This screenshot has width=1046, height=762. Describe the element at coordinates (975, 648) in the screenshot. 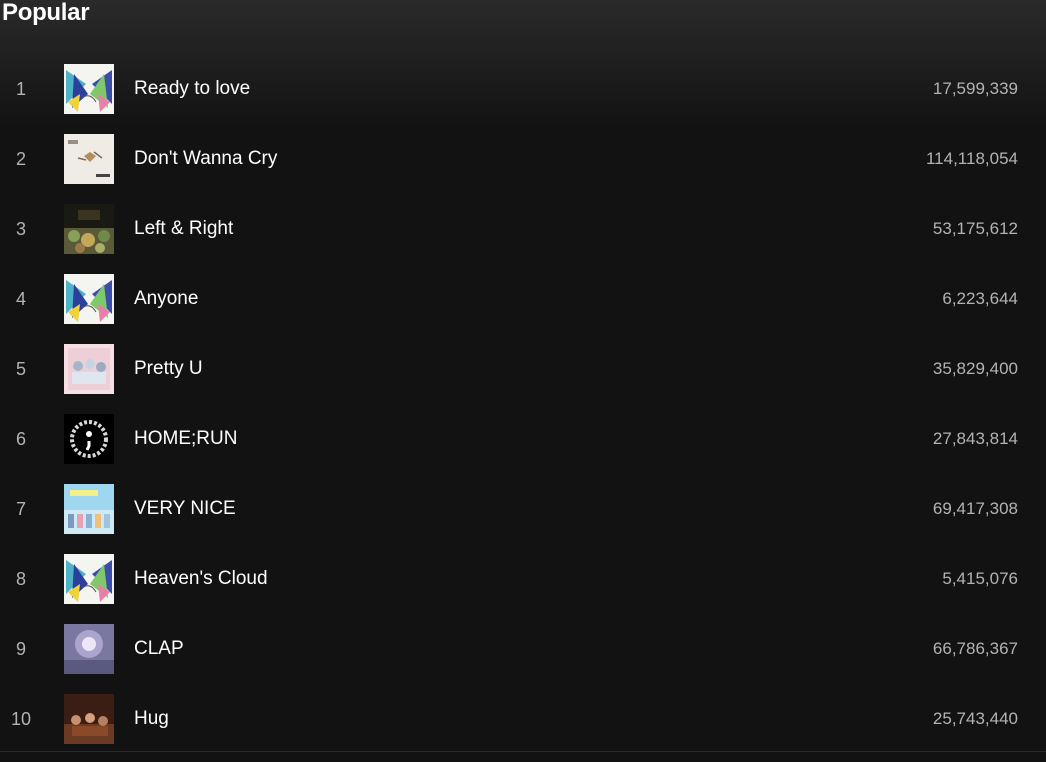

I see `play-count: 66,786,367` at that location.